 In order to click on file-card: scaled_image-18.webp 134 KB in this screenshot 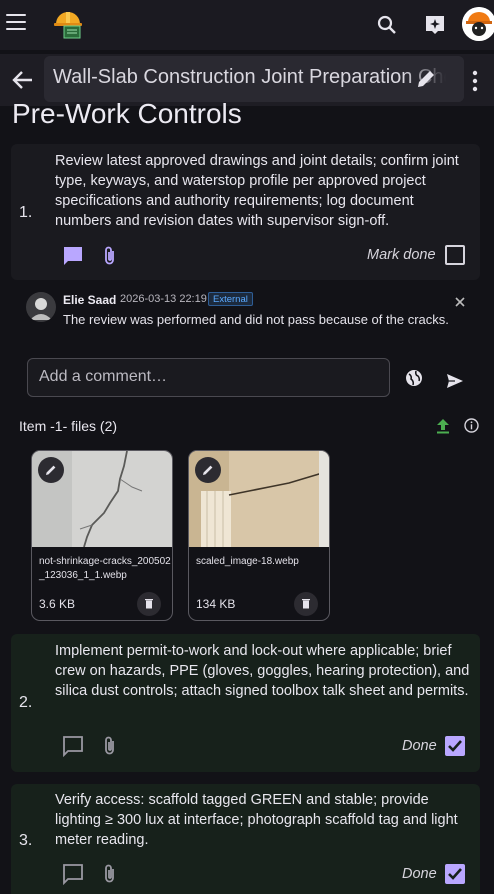, I will do `click(259, 535)`.